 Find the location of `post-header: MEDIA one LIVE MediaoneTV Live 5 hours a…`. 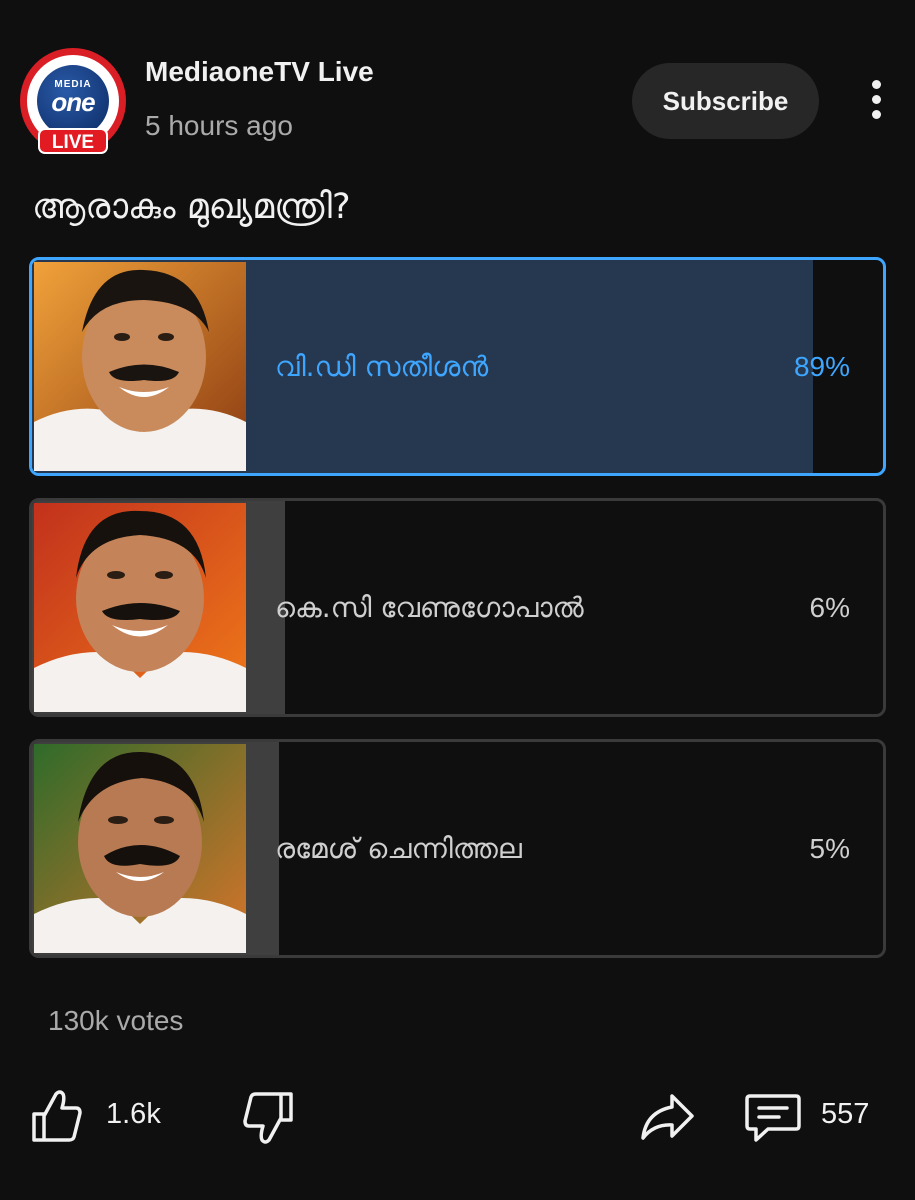

post-header: MEDIA one LIVE MediaoneTV Live 5 hours a… is located at coordinates (457, 101).